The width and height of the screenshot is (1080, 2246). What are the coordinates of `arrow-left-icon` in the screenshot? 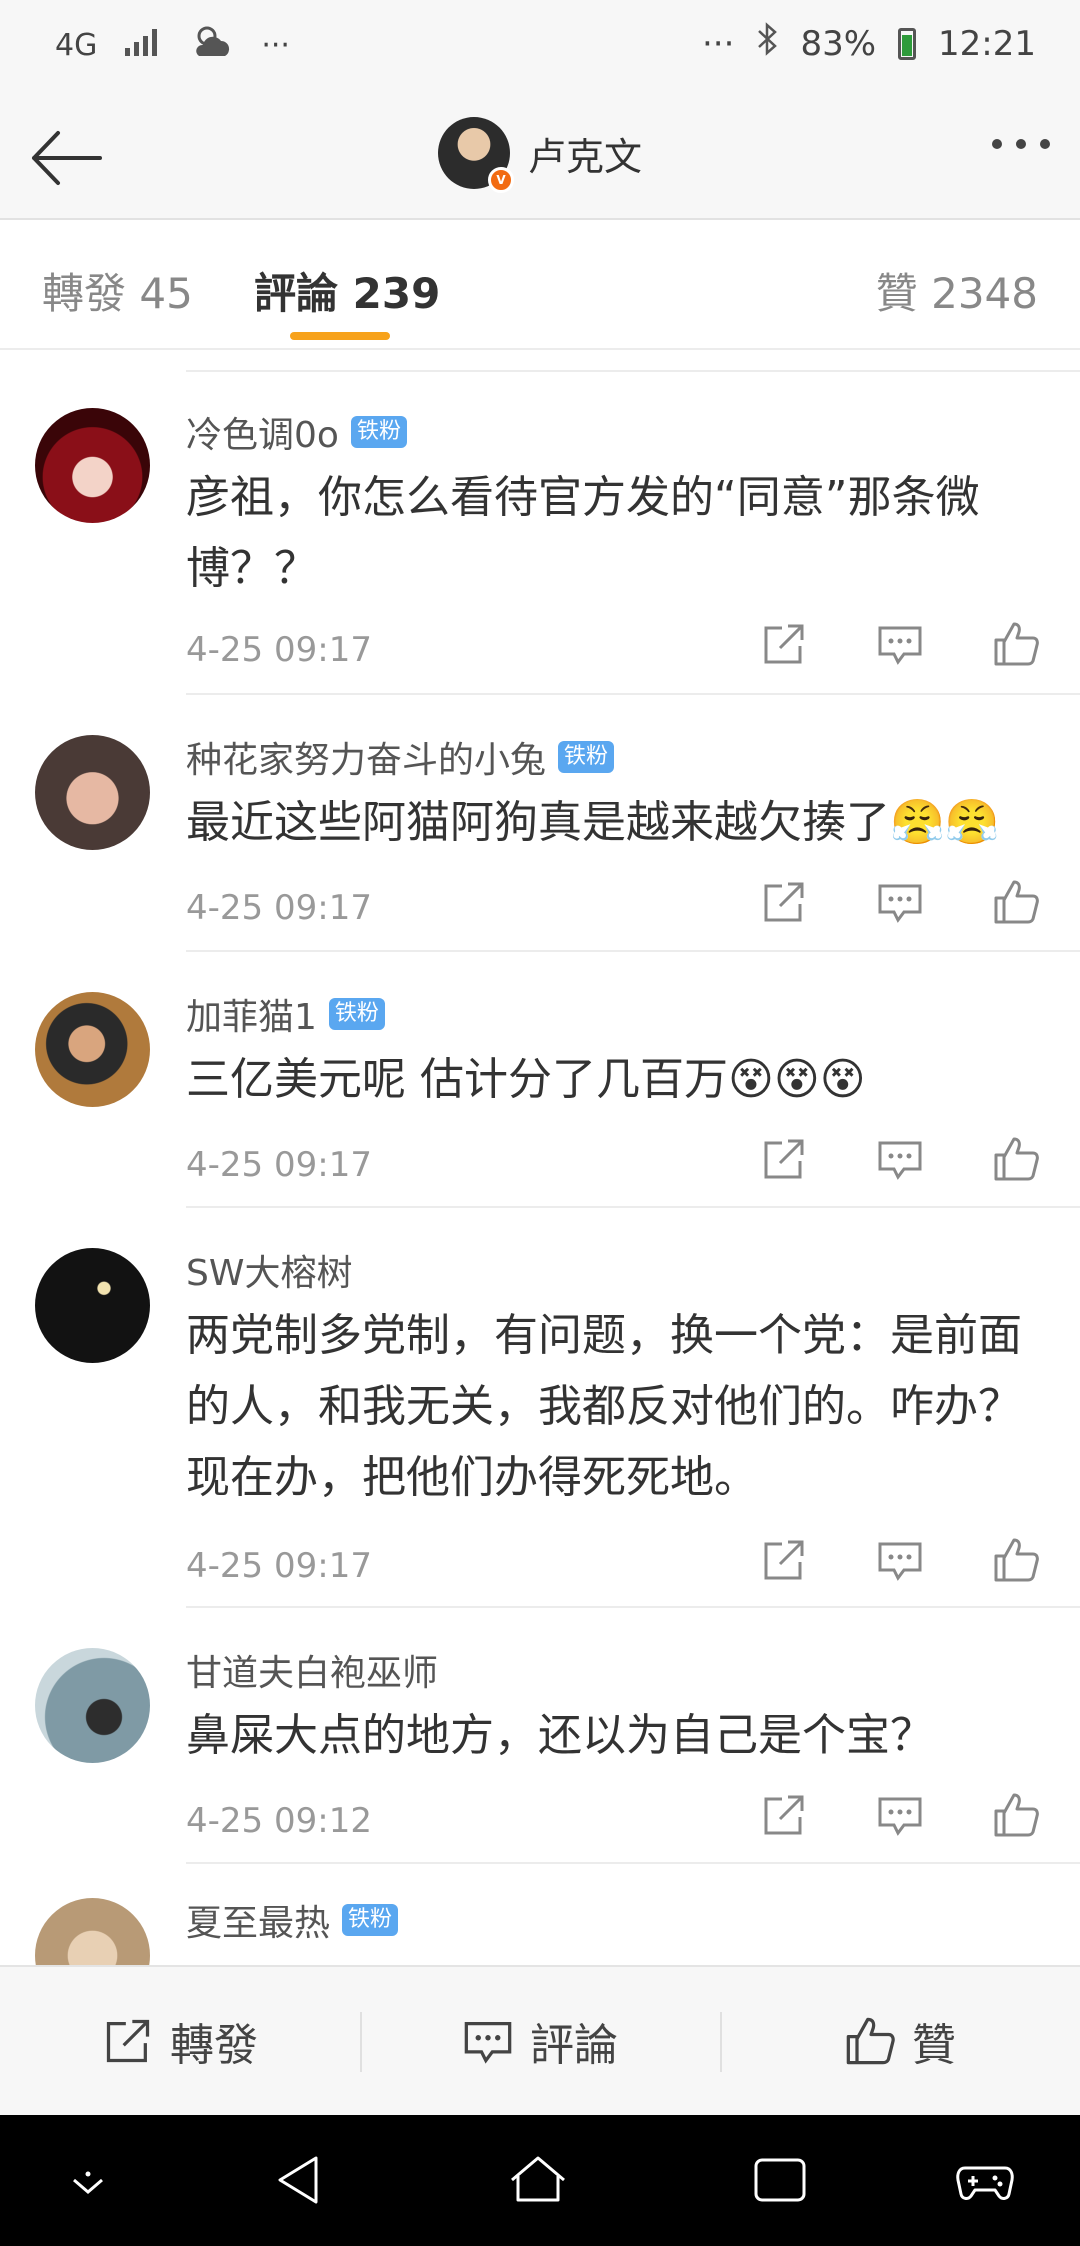 It's located at (67, 158).